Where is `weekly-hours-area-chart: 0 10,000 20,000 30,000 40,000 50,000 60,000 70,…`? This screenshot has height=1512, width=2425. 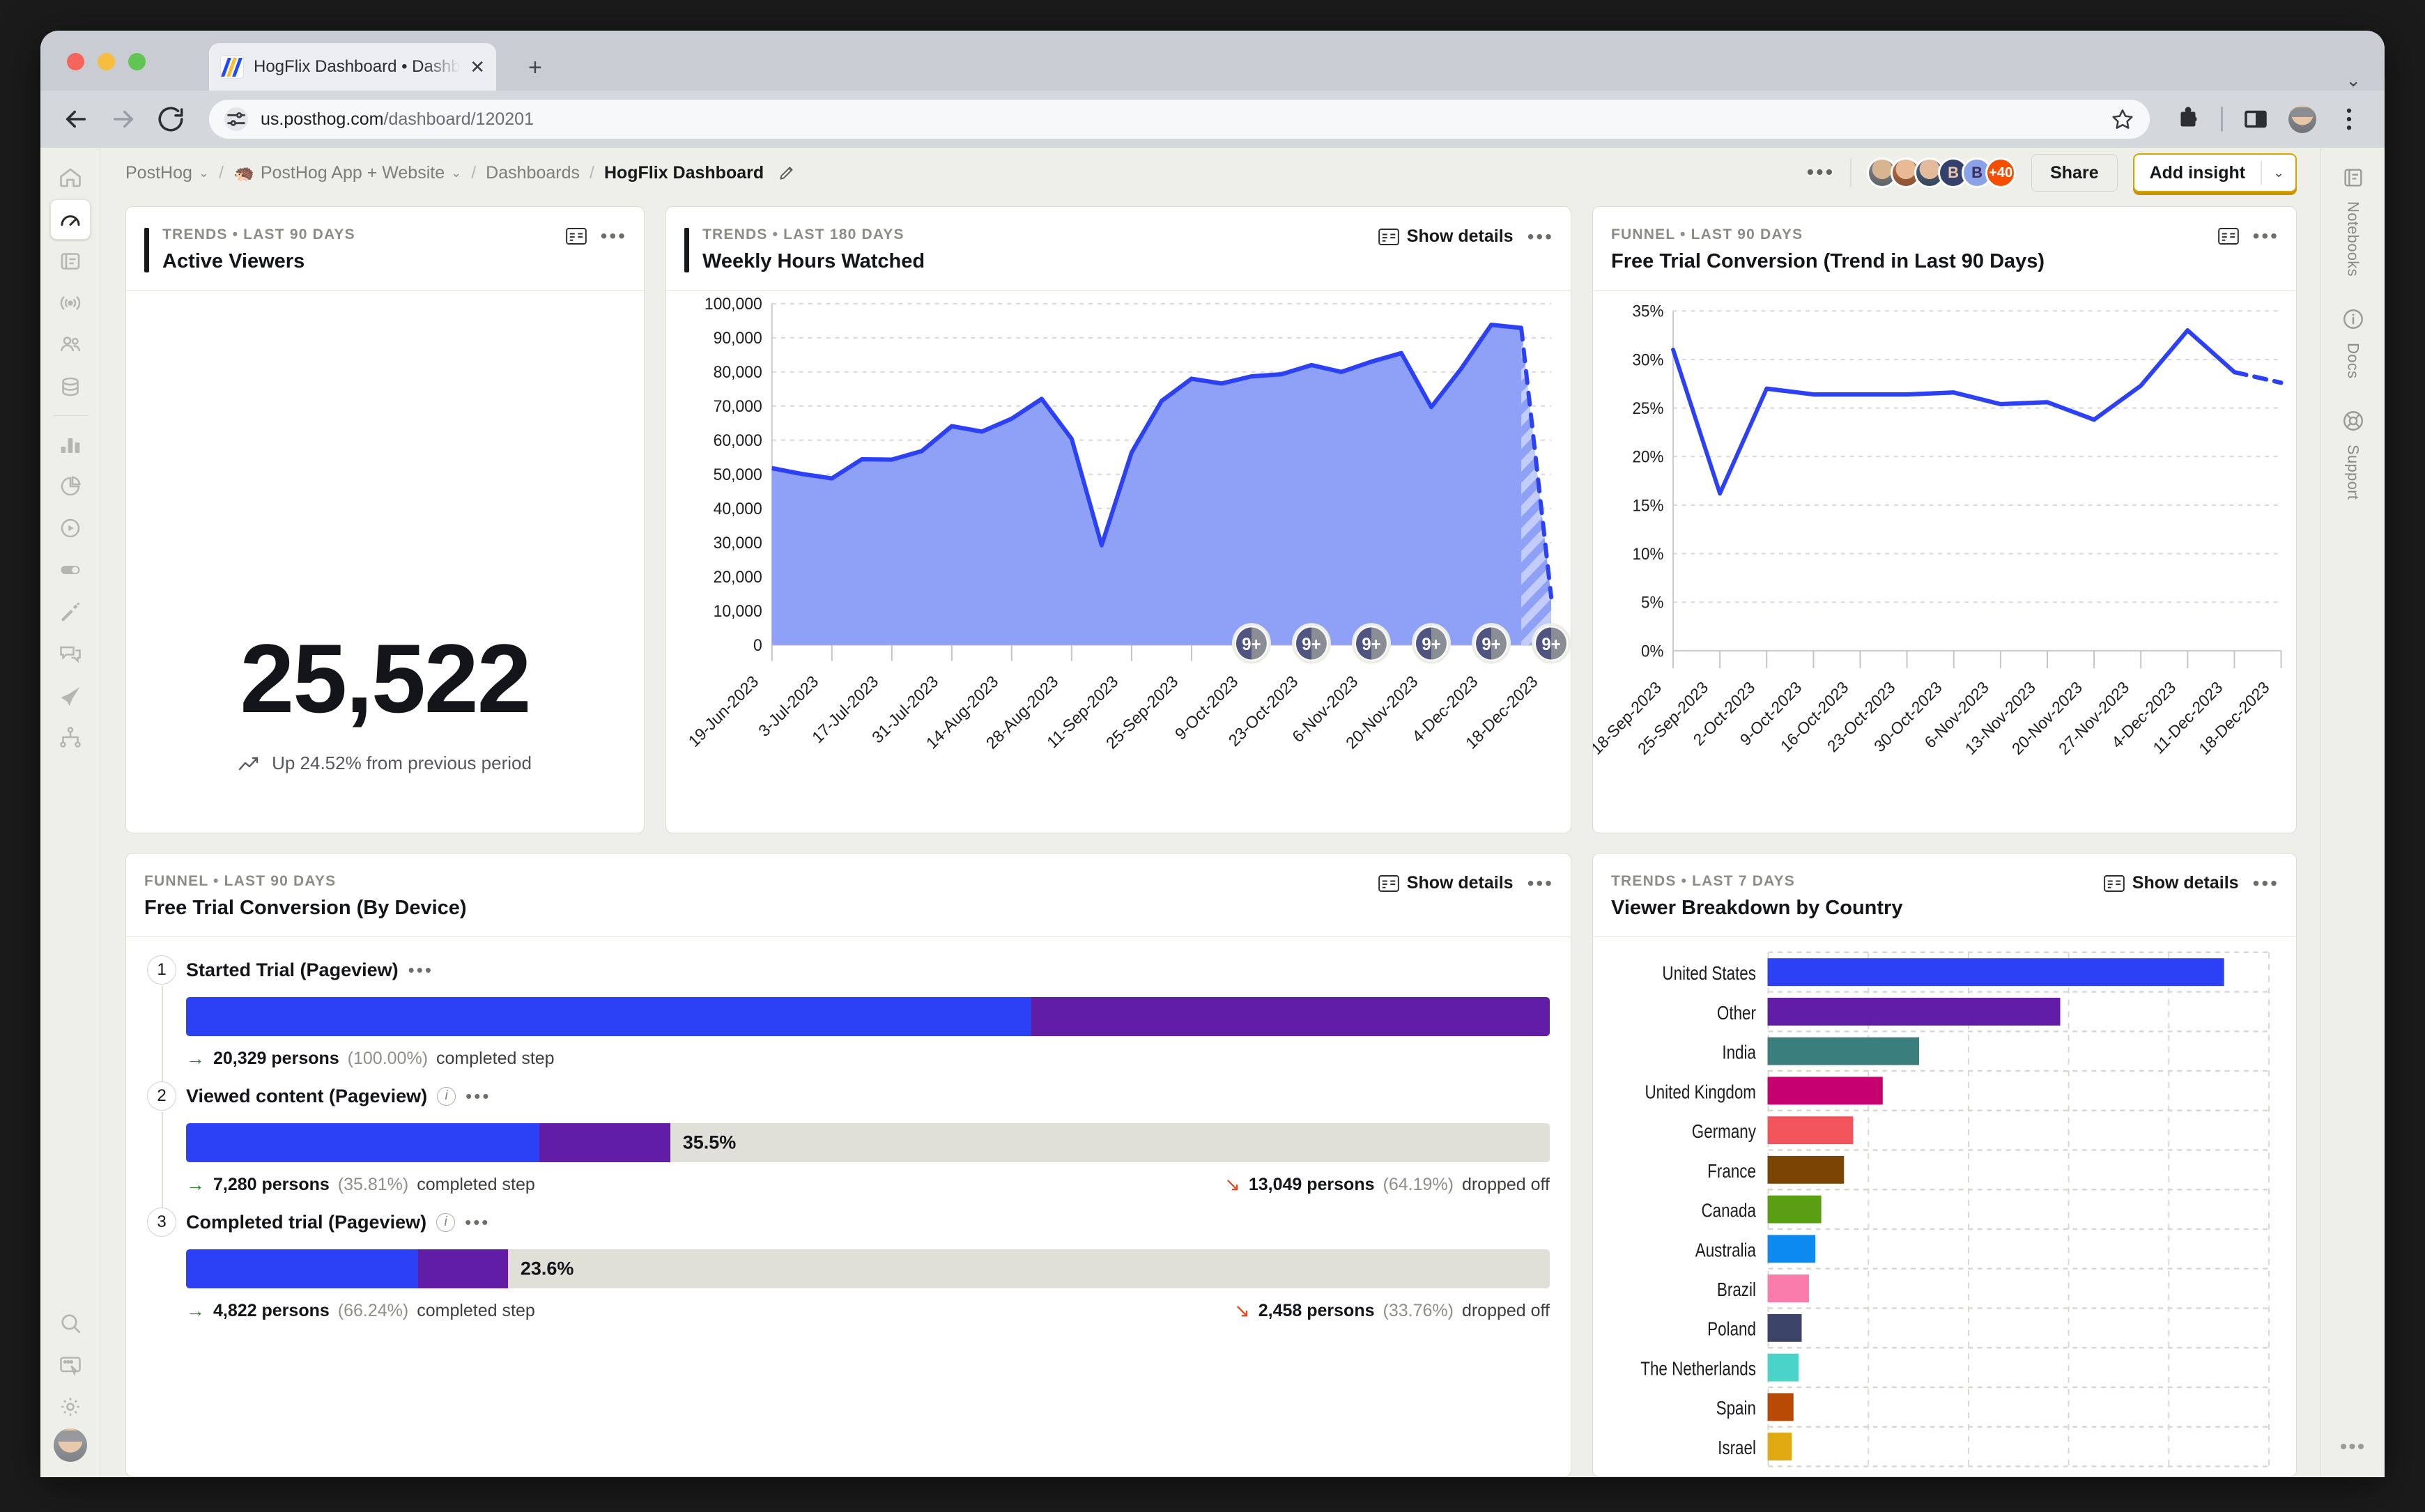 weekly-hours-area-chart: 0 10,000 20,000 30,000 40,000 50,000 60,000 70,… is located at coordinates (1118, 562).